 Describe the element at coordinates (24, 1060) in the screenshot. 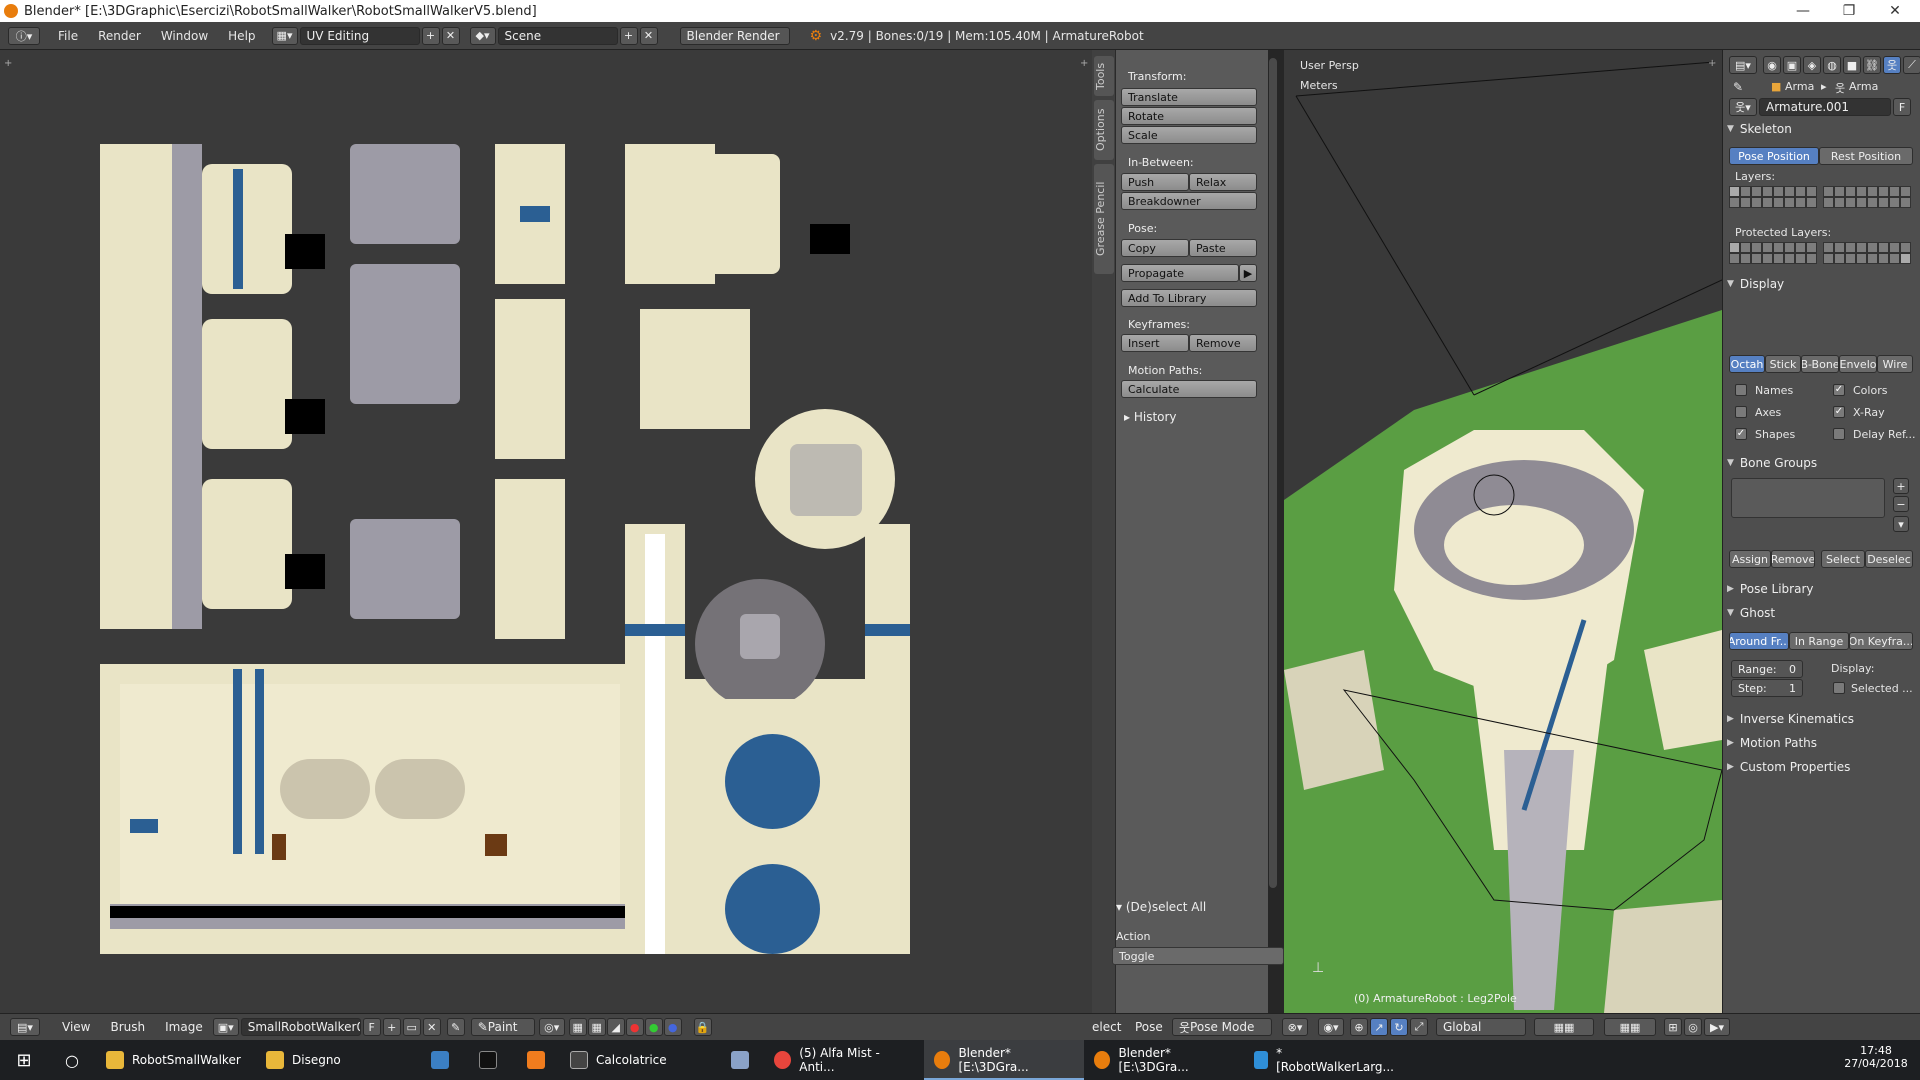

I see `start-button-icon: ⊞` at that location.